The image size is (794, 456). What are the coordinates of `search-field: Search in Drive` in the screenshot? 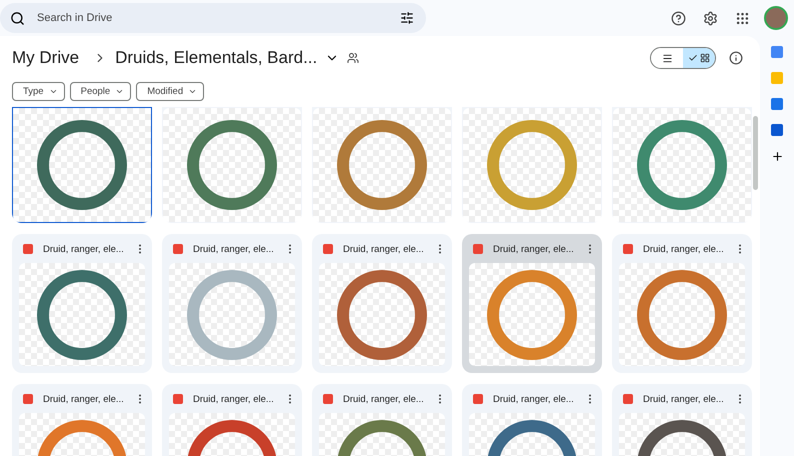 It's located at (212, 18).